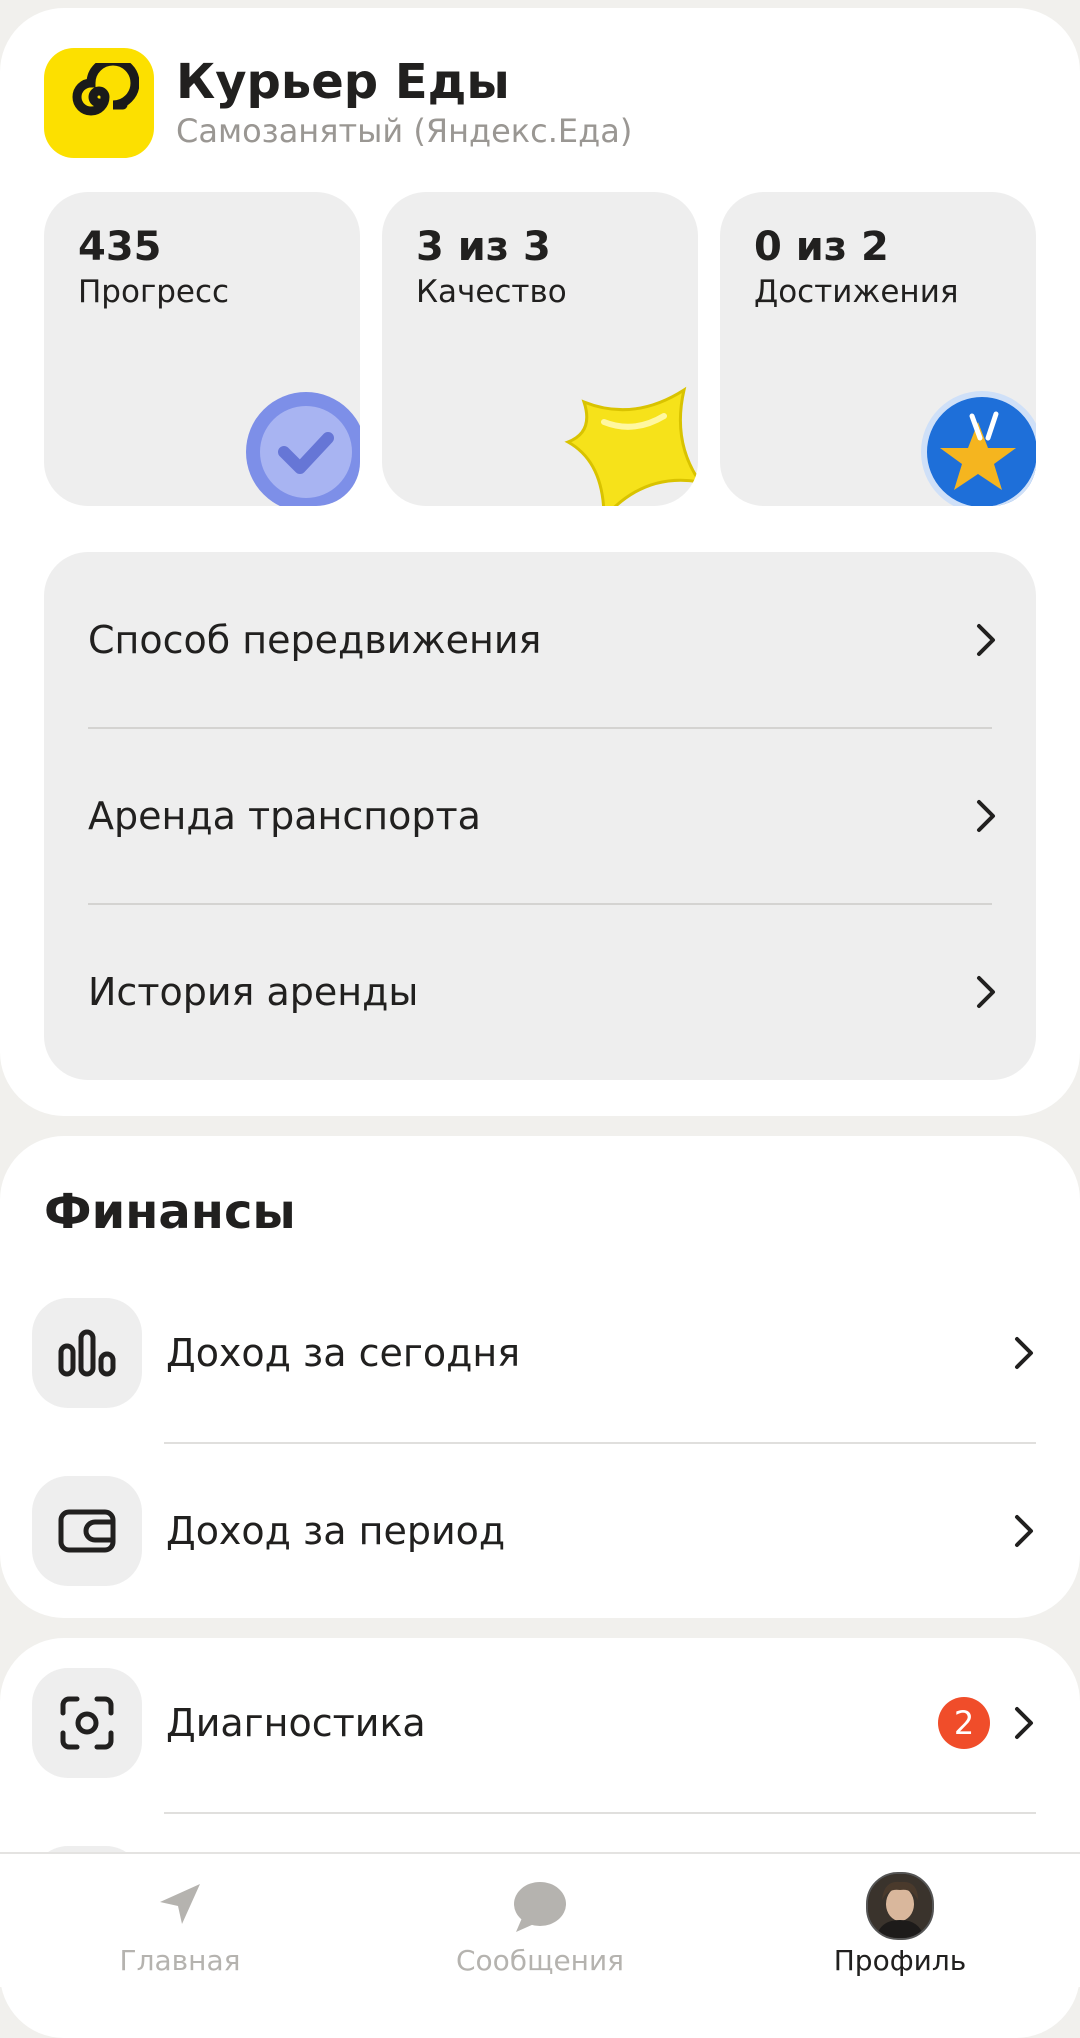 The image size is (1080, 2038). Describe the element at coordinates (170, 1212) in the screenshot. I see `section-title-finance: Финансы` at that location.